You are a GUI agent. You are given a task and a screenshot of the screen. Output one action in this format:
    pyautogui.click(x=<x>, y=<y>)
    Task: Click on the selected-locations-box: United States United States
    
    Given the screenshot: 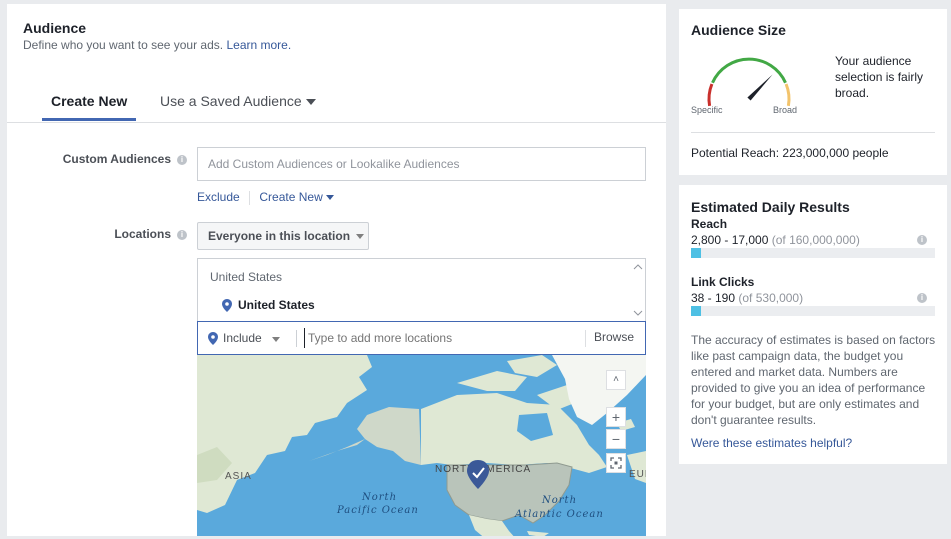 What is the action you would take?
    pyautogui.click(x=421, y=290)
    